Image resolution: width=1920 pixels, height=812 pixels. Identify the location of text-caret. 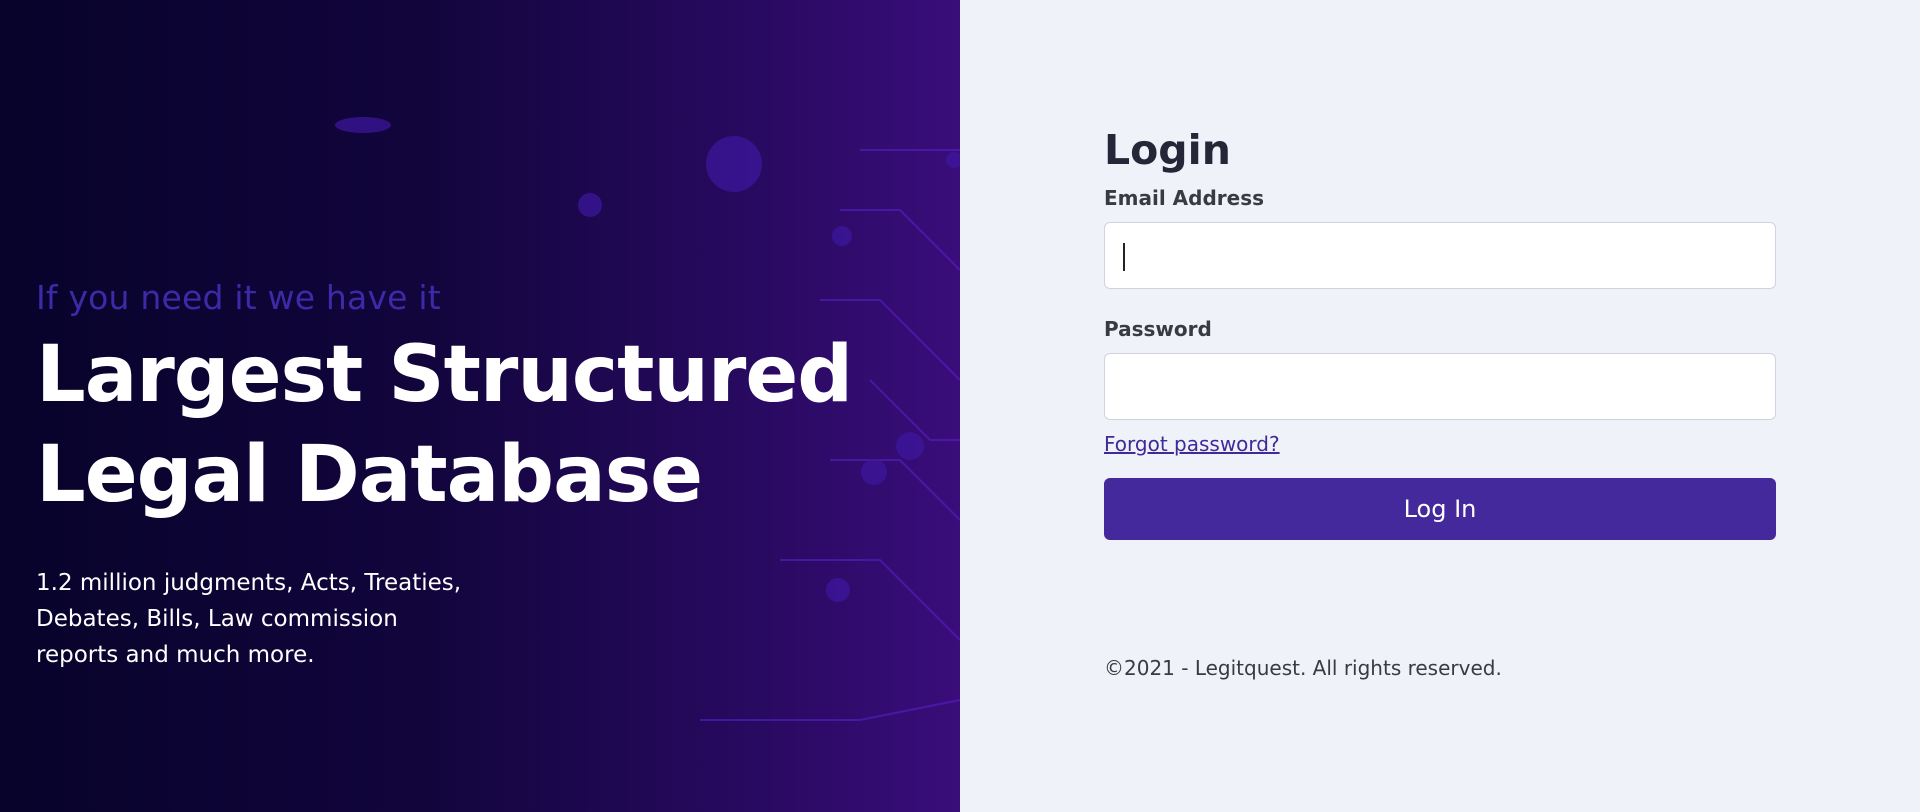
(1124, 257).